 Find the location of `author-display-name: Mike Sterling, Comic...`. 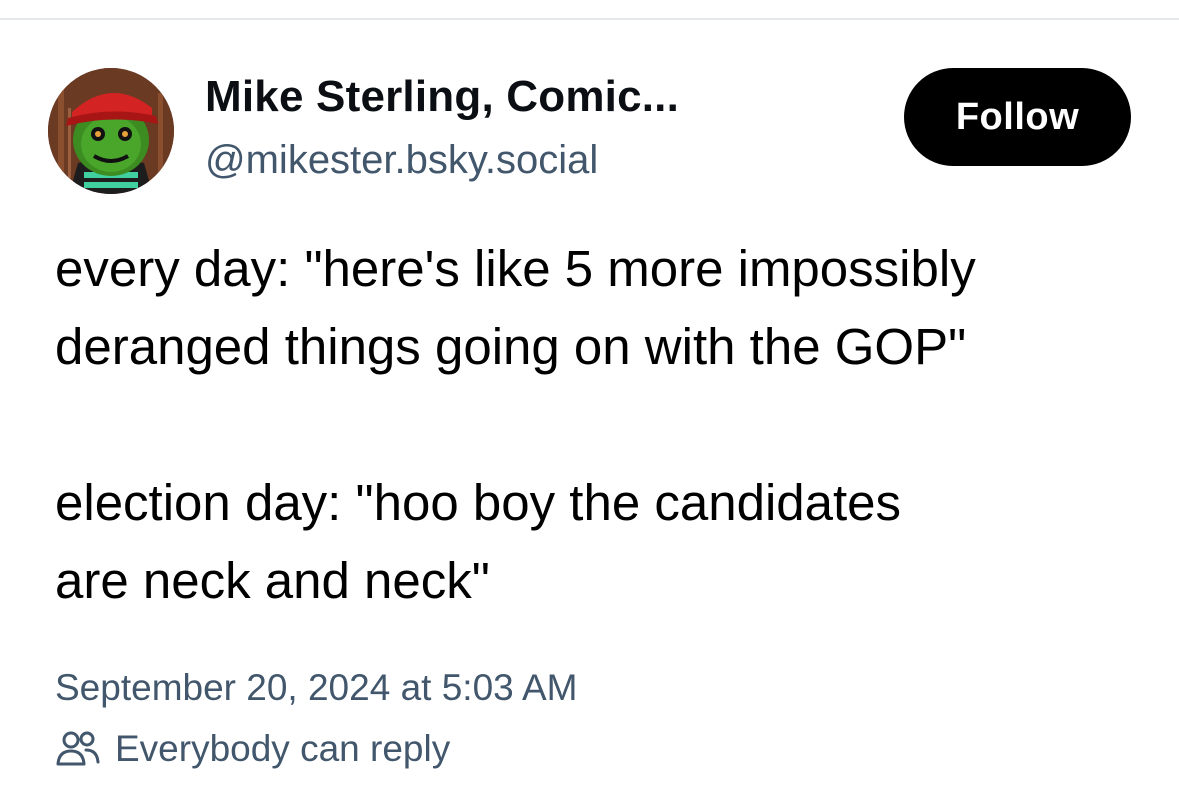

author-display-name: Mike Sterling, Comic... is located at coordinates (442, 97).